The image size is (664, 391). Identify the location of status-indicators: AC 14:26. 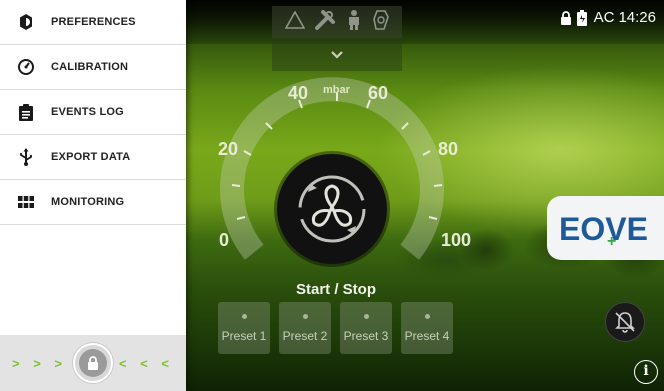
(608, 17).